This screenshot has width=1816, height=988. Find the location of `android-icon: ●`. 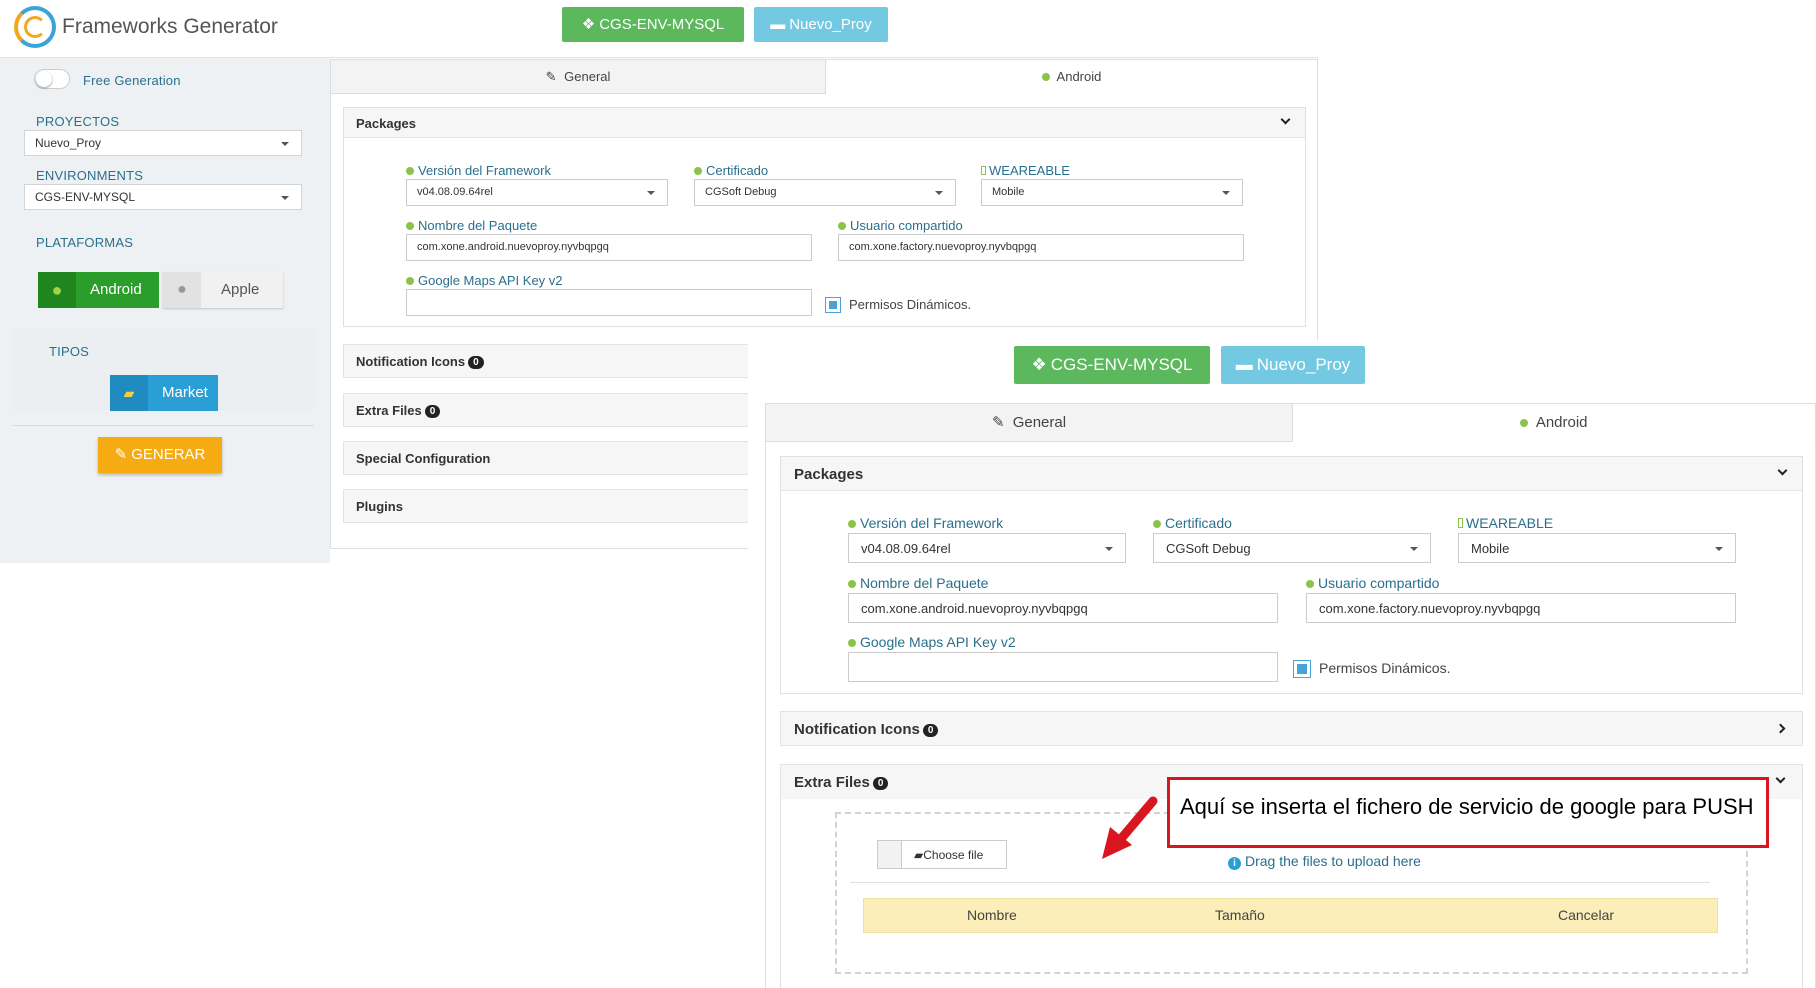

android-icon: ● is located at coordinates (57, 290).